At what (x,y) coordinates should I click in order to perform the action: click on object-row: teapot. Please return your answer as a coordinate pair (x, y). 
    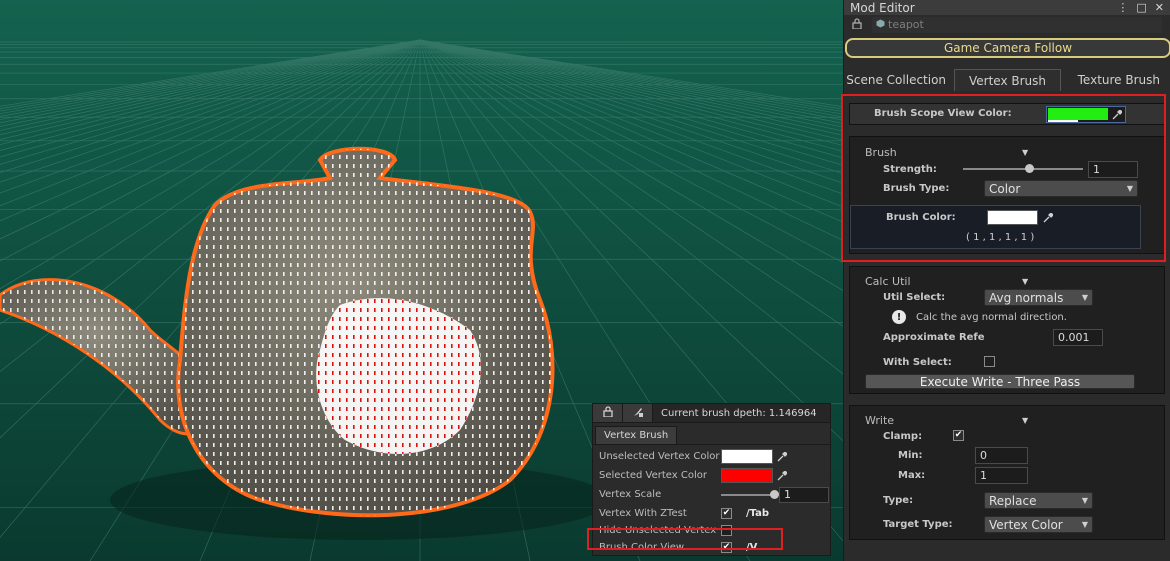
    Looking at the image, I should click on (1007, 24).